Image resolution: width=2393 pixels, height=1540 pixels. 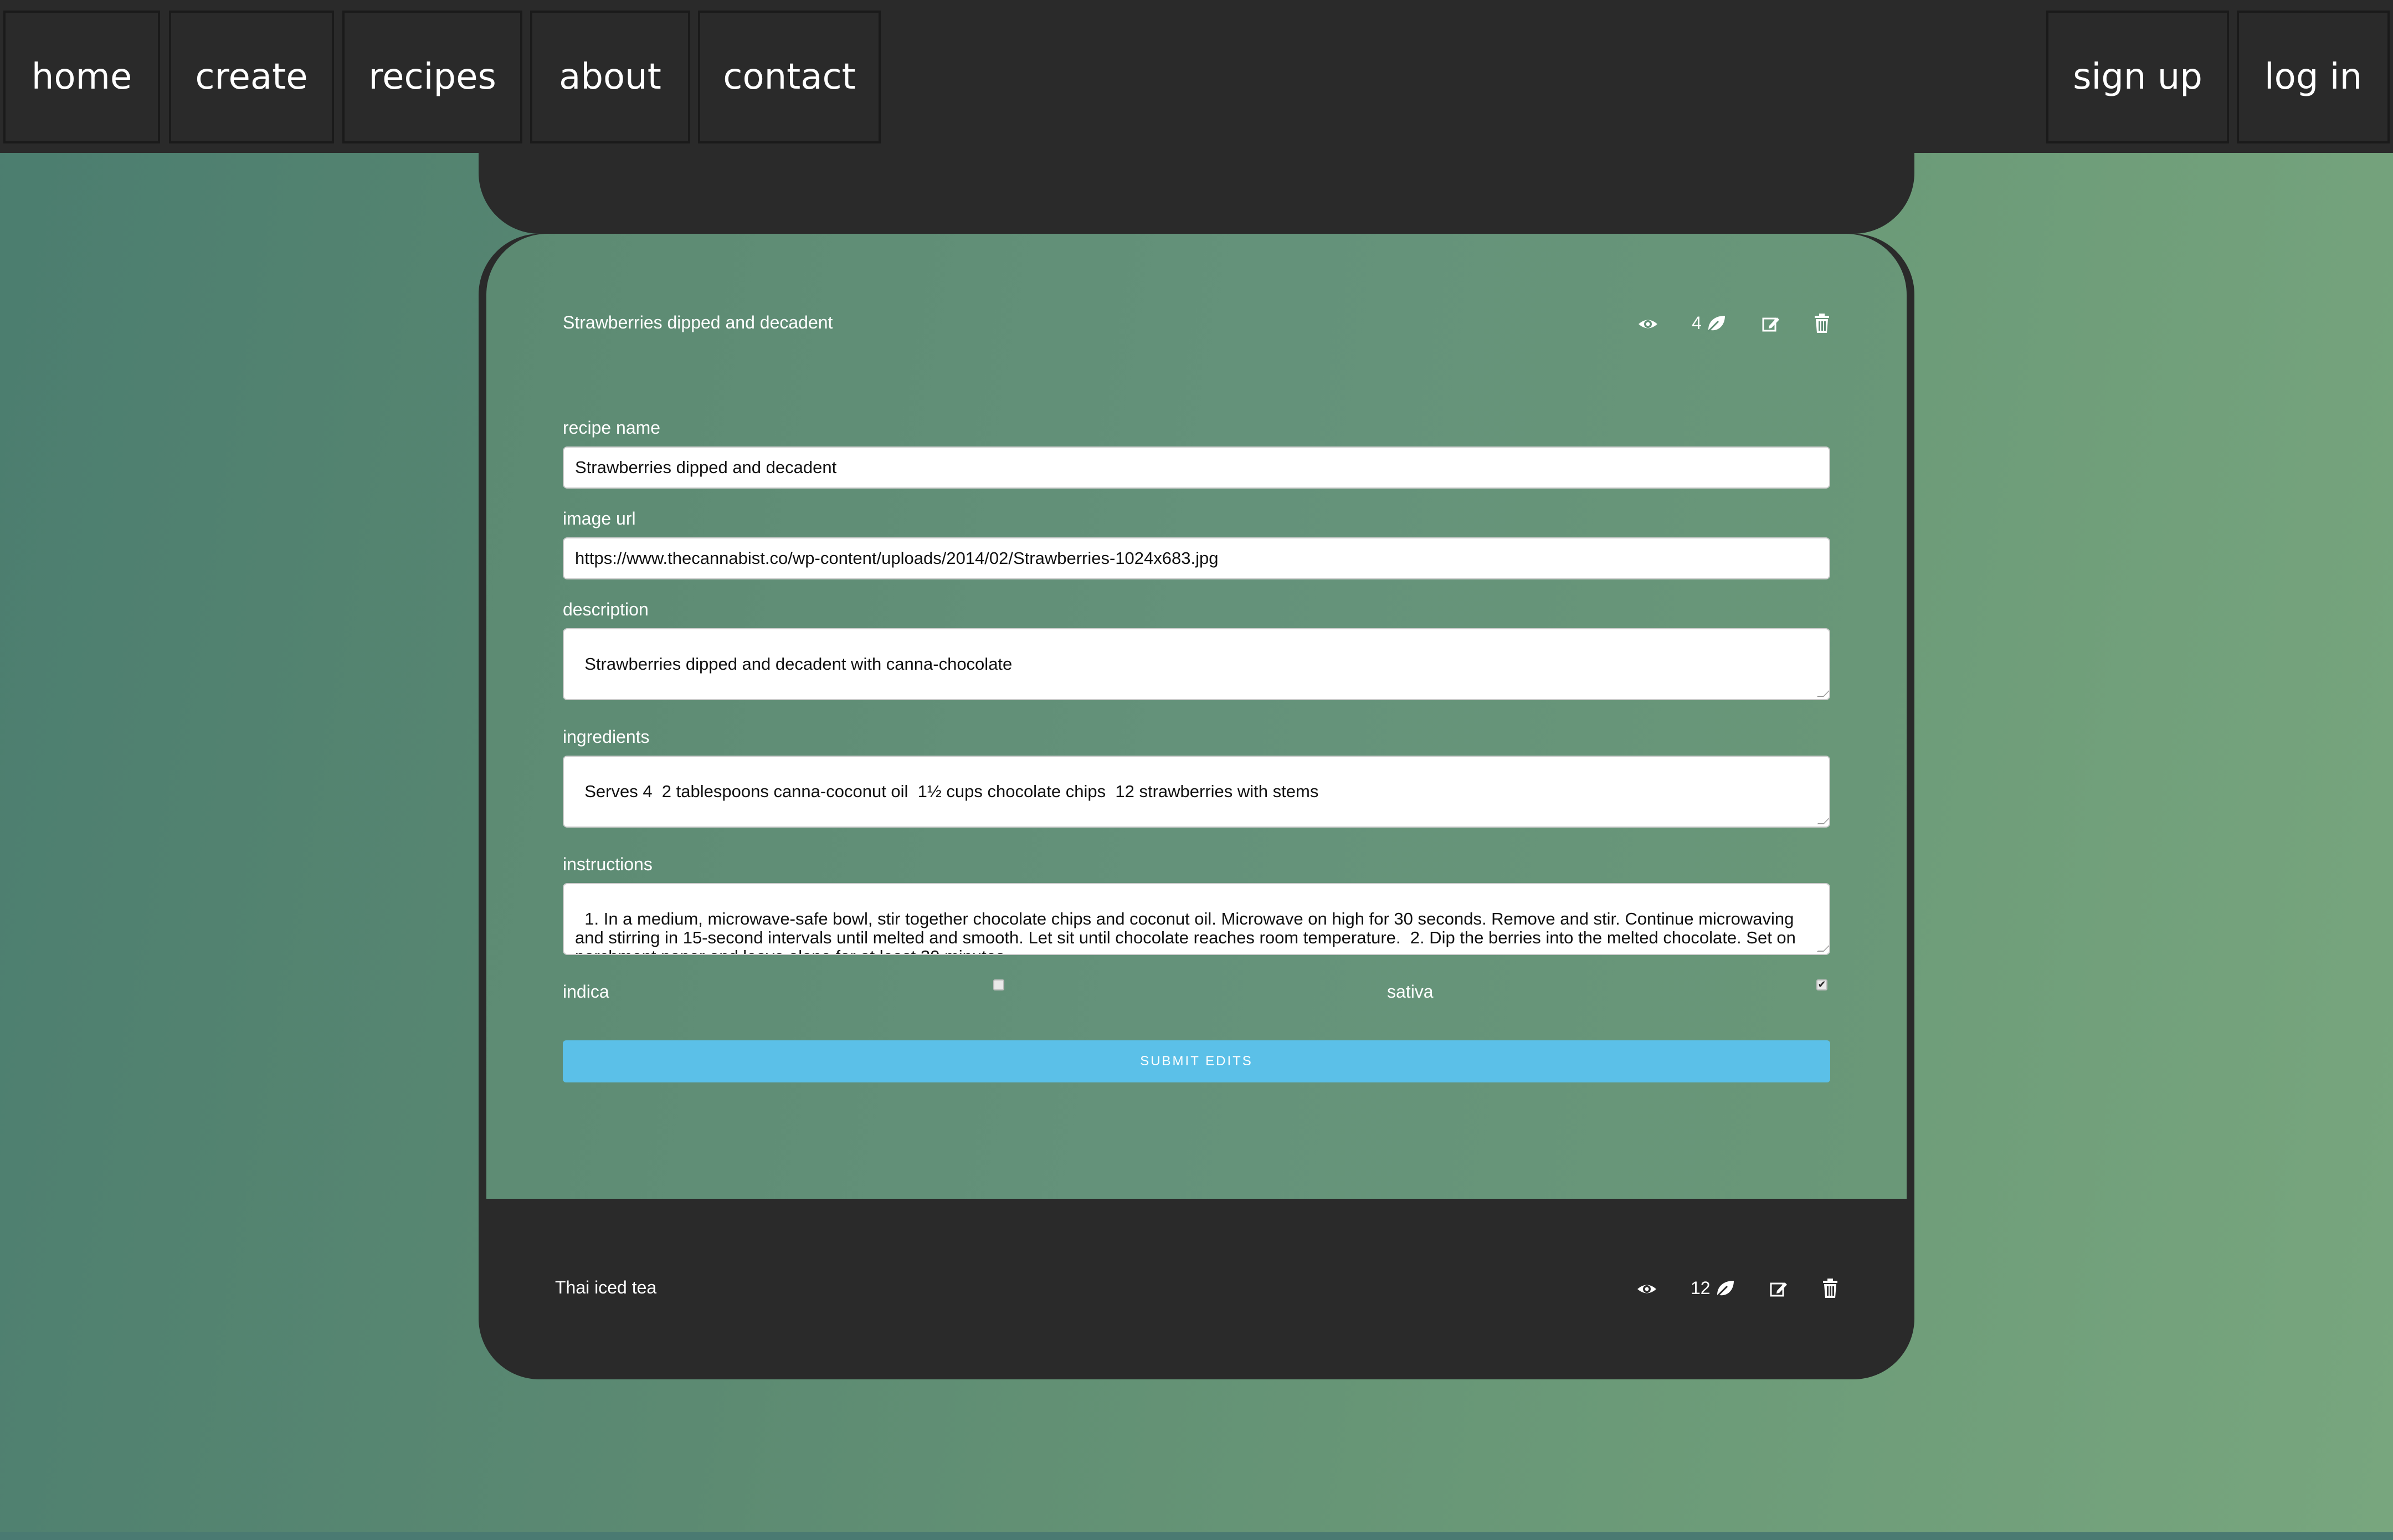 I want to click on indica-checkbox, so click(x=998, y=984).